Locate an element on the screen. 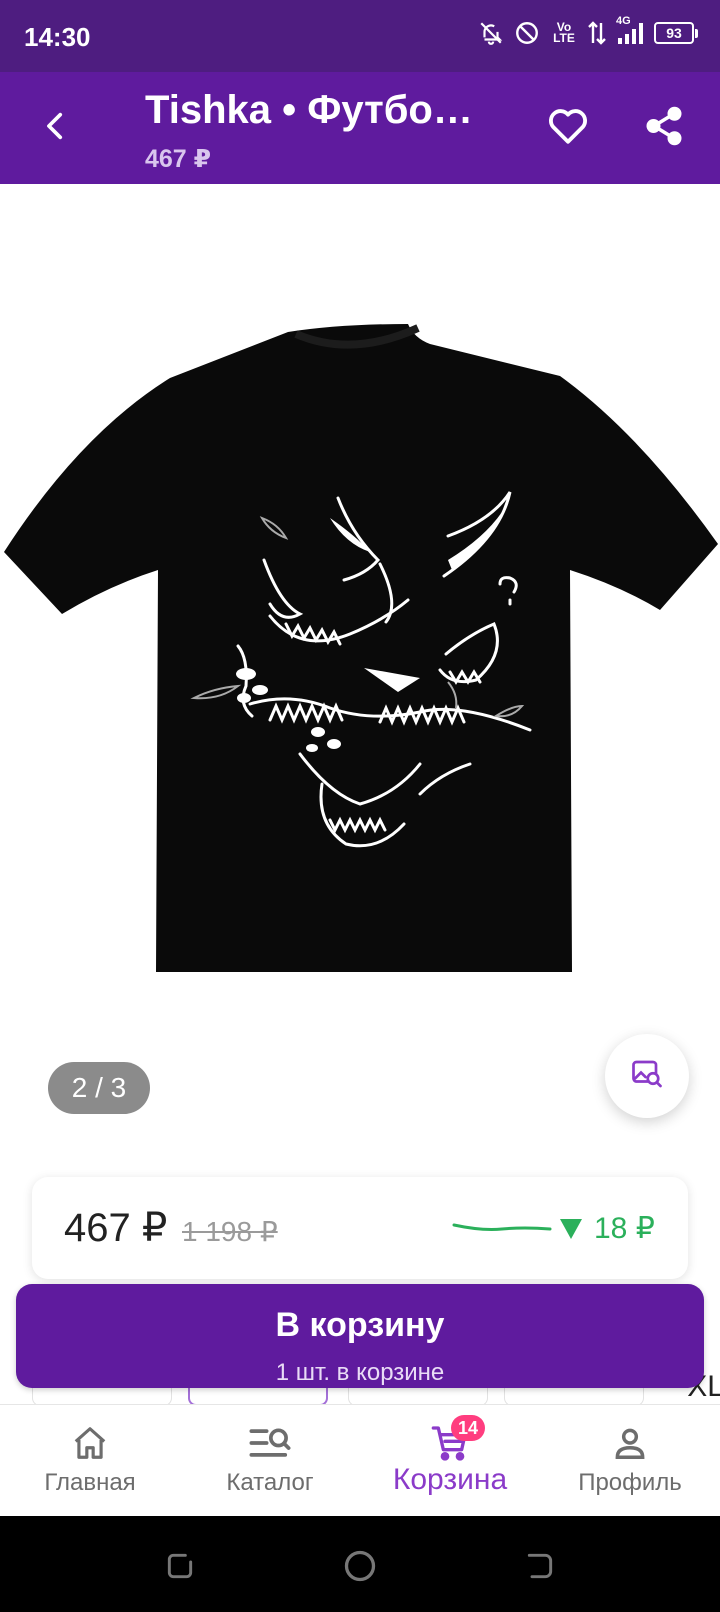 This screenshot has height=1612, width=720. back-system-button is located at coordinates (540, 1566).